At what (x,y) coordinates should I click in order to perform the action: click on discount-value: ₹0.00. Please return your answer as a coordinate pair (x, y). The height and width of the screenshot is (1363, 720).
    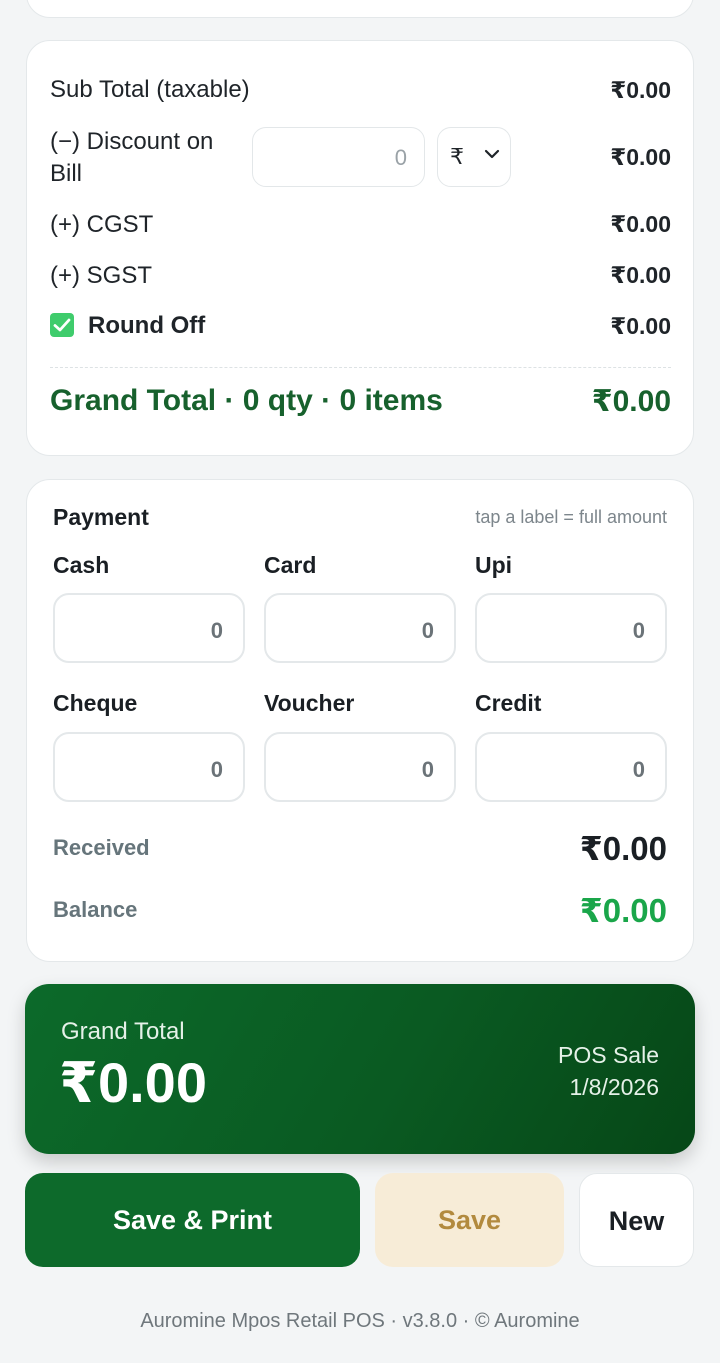
    Looking at the image, I should click on (640, 157).